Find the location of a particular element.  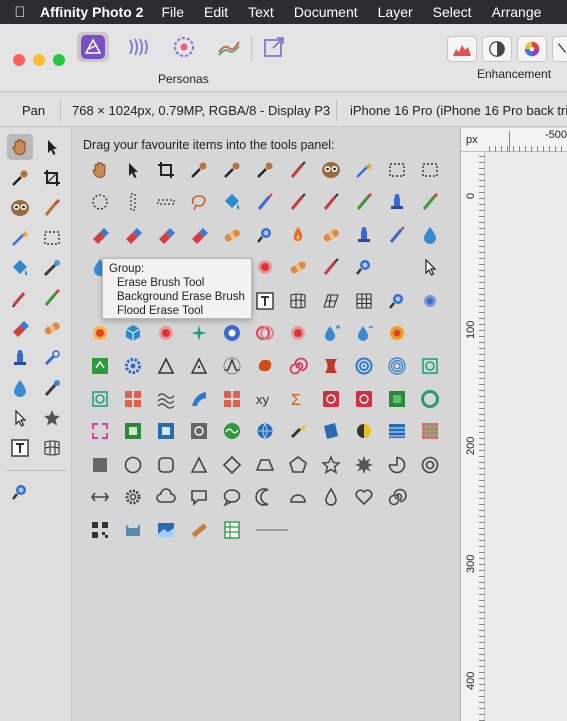

measure-item is located at coordinates (199, 530).